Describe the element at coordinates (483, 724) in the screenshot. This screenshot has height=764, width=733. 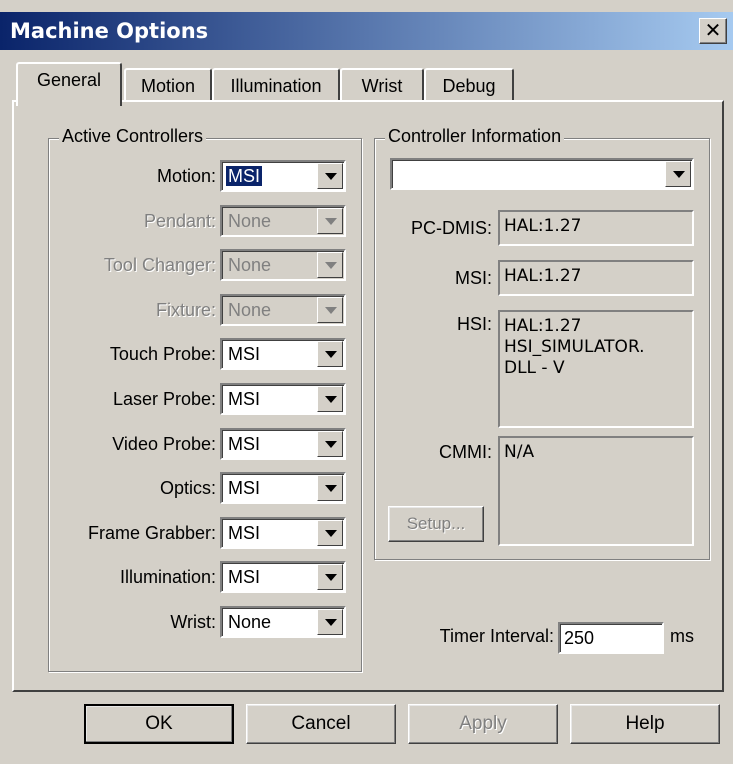
I see `apply-button: Apply` at that location.